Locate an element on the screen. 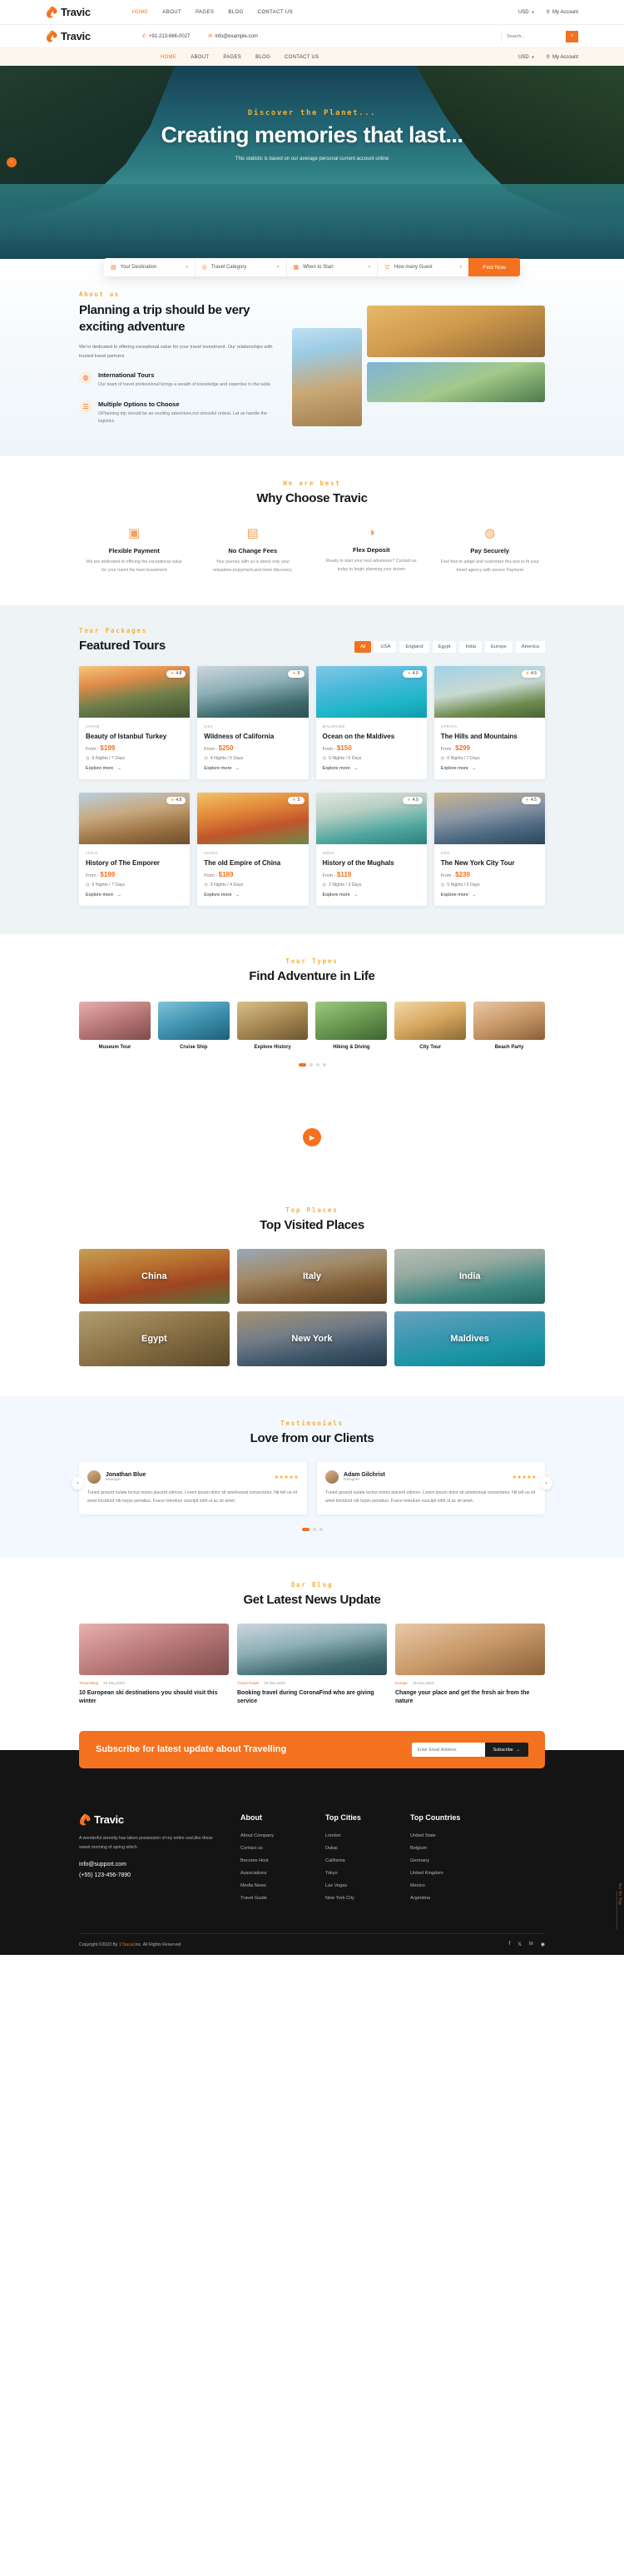  nav-item-blog: BLOG is located at coordinates (235, 12).